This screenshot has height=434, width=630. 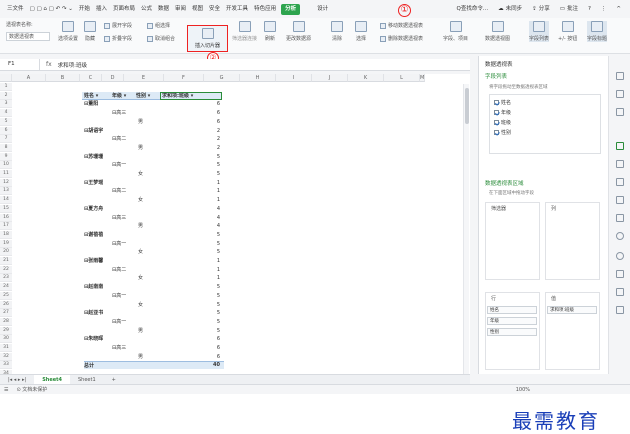 I want to click on values-area, so click(x=572, y=331).